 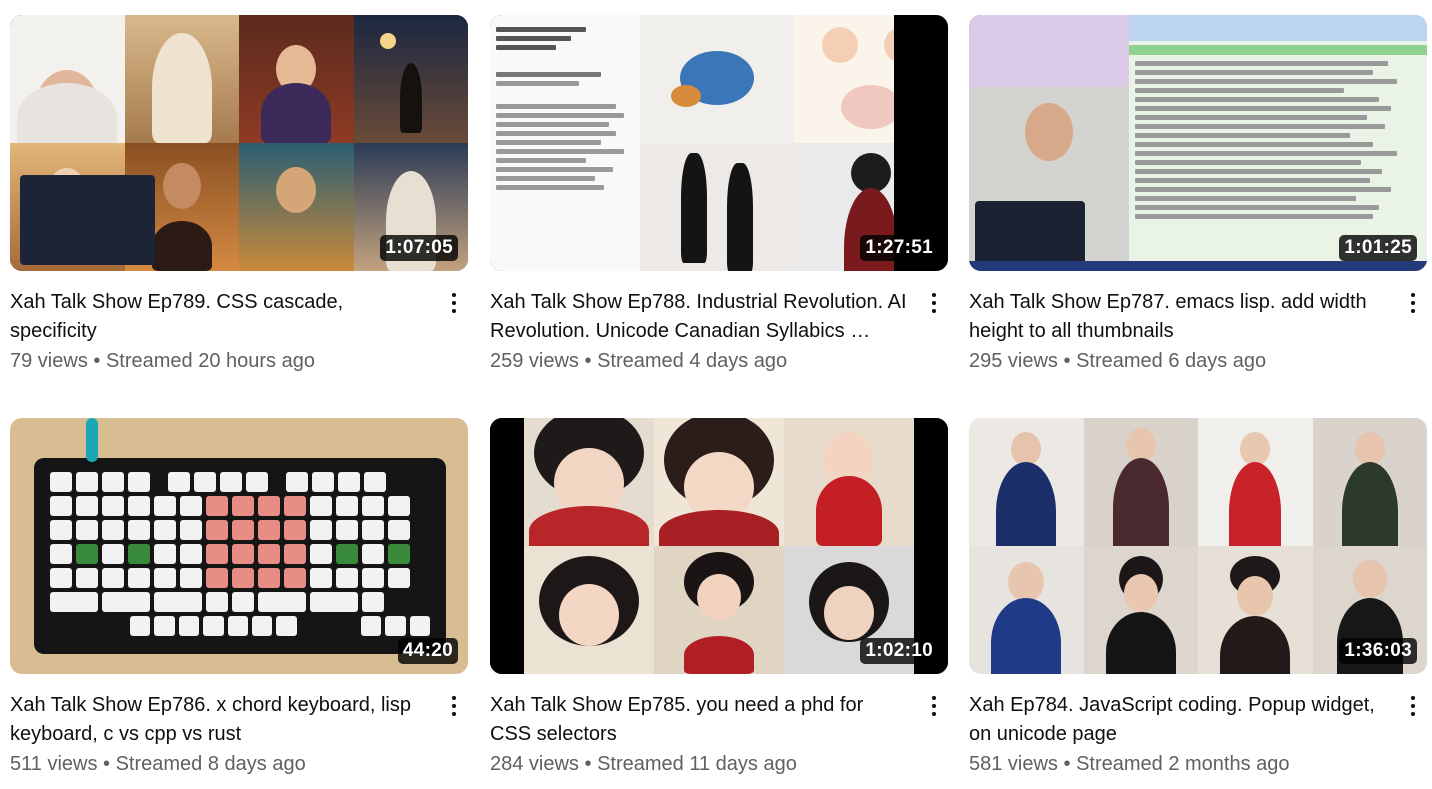 I want to click on video-thumbnail: 1:07:05, so click(x=239, y=143).